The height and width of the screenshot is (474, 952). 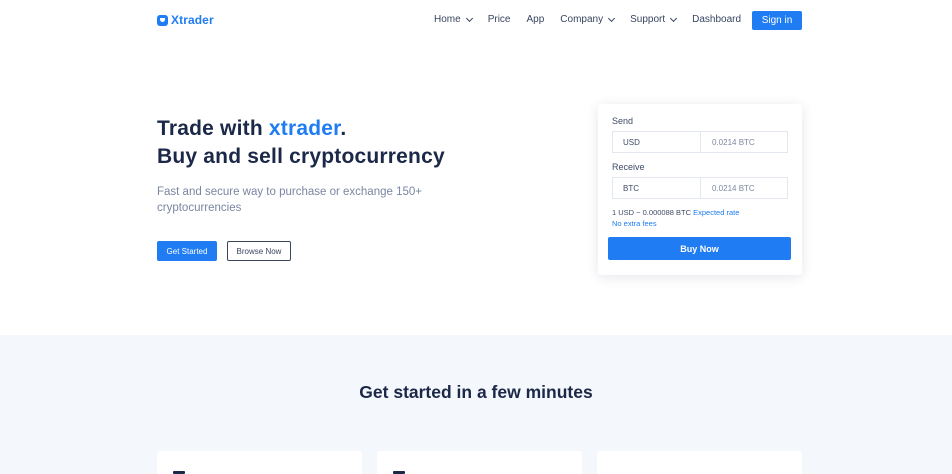 I want to click on nav-label: App, so click(x=535, y=19).